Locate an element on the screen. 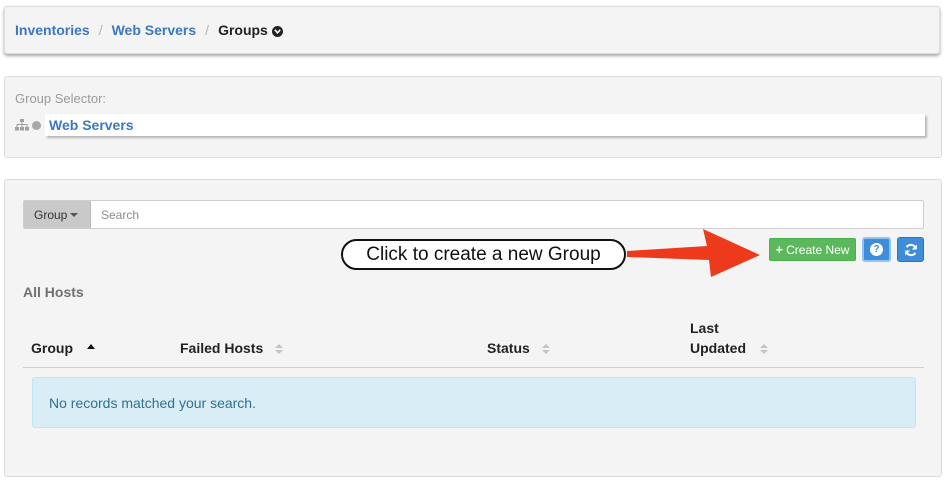  breadcrumb: Inventories / Web Servers / Groups is located at coordinates (149, 30).